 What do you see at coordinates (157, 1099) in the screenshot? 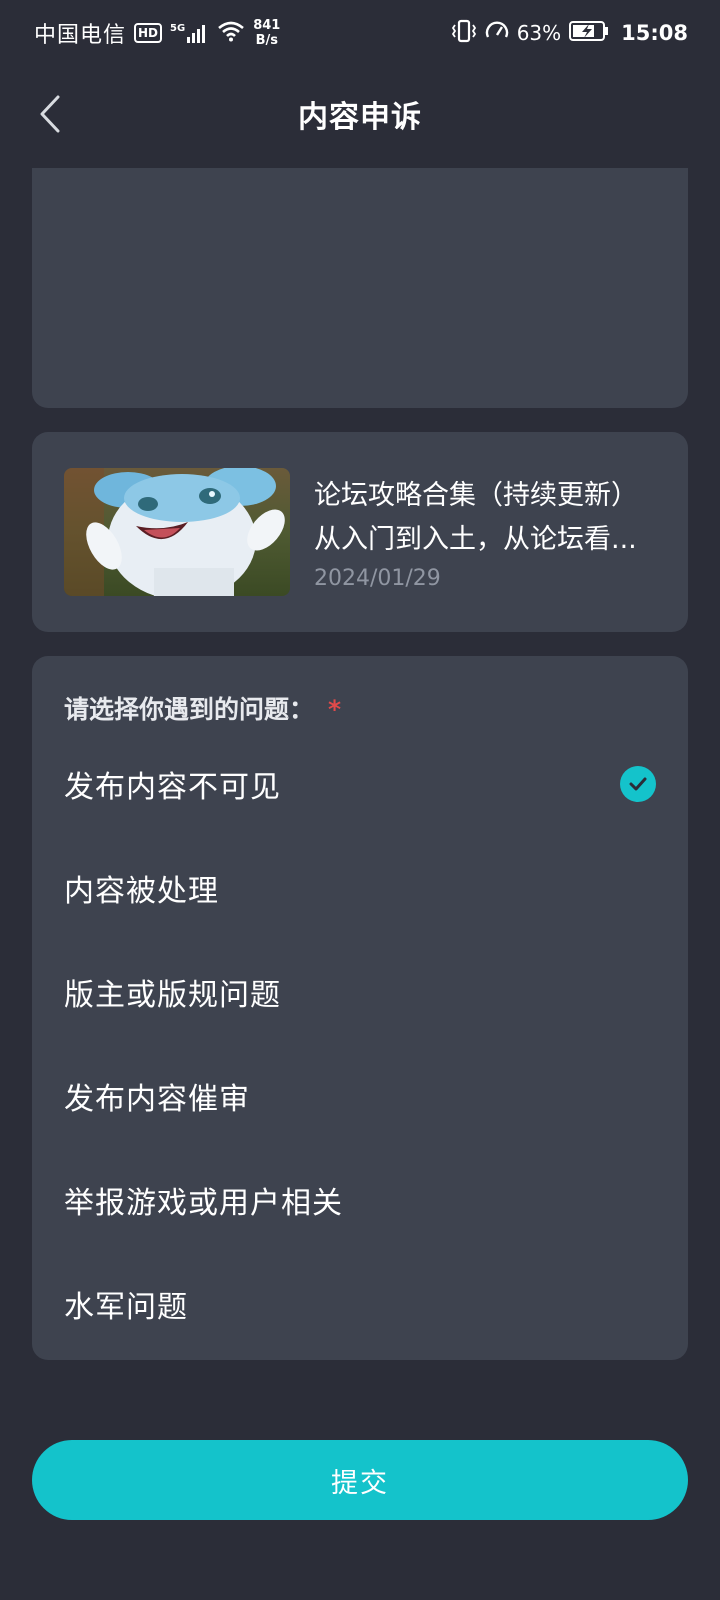
I see `option-label: 发布内容催审` at bounding box center [157, 1099].